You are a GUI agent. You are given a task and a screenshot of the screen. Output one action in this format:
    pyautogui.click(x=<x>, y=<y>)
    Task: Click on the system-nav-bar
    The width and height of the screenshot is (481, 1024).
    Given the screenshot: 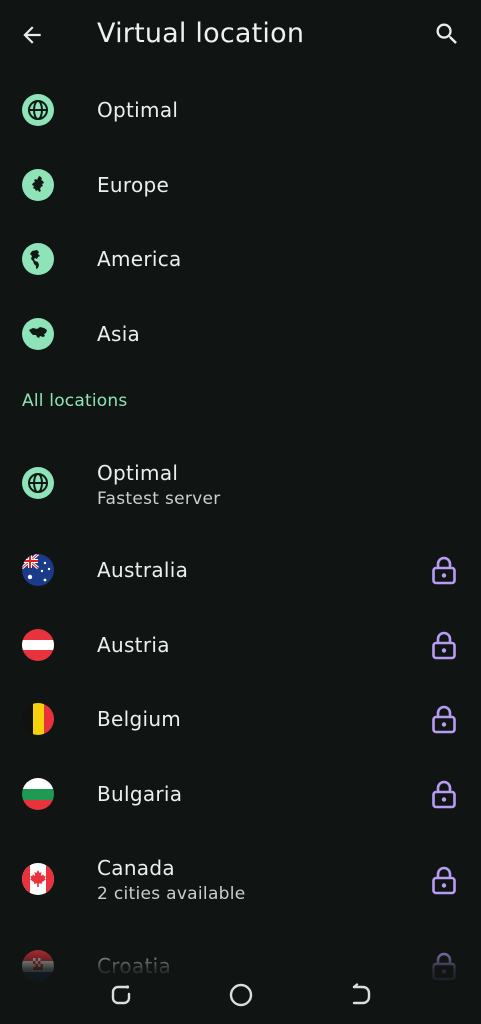 What is the action you would take?
    pyautogui.click(x=240, y=995)
    